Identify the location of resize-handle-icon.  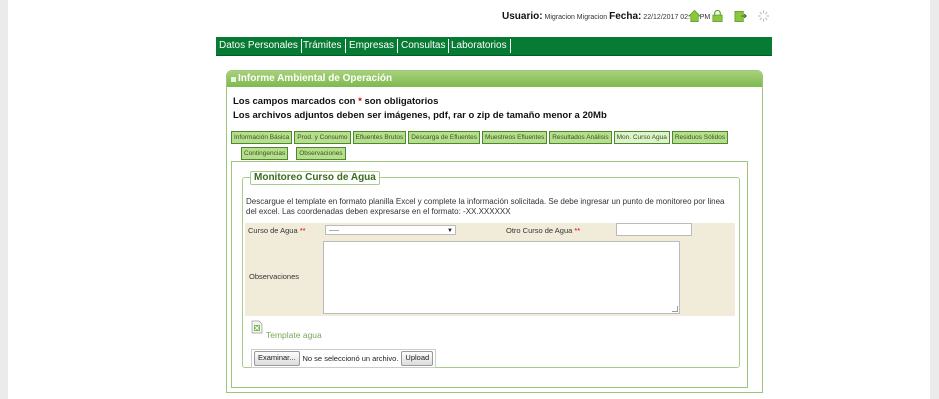
(675, 309).